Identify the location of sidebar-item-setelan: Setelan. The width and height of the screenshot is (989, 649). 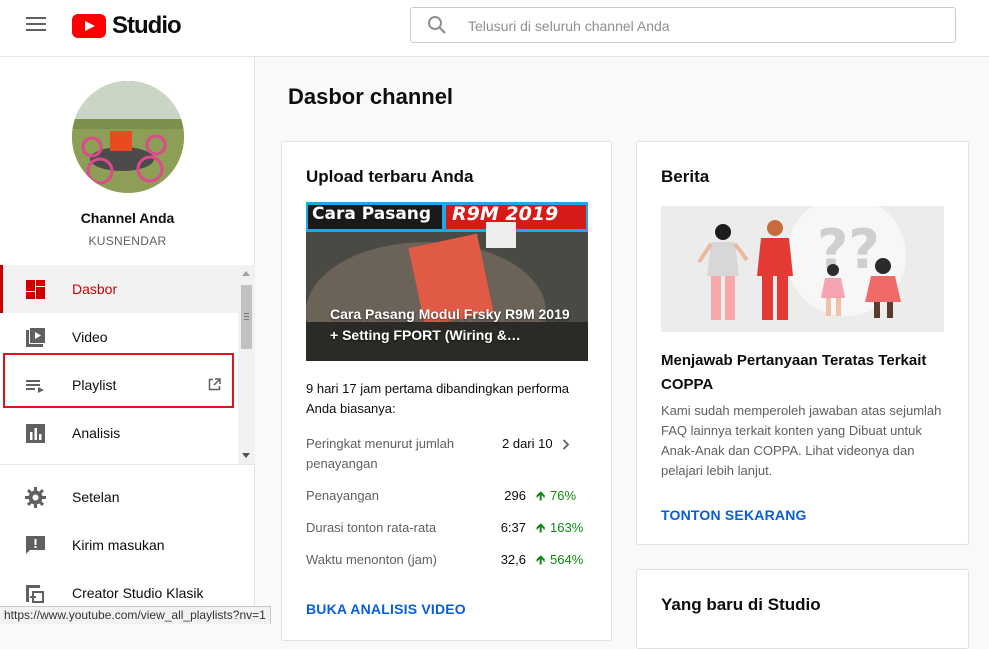
(119, 497).